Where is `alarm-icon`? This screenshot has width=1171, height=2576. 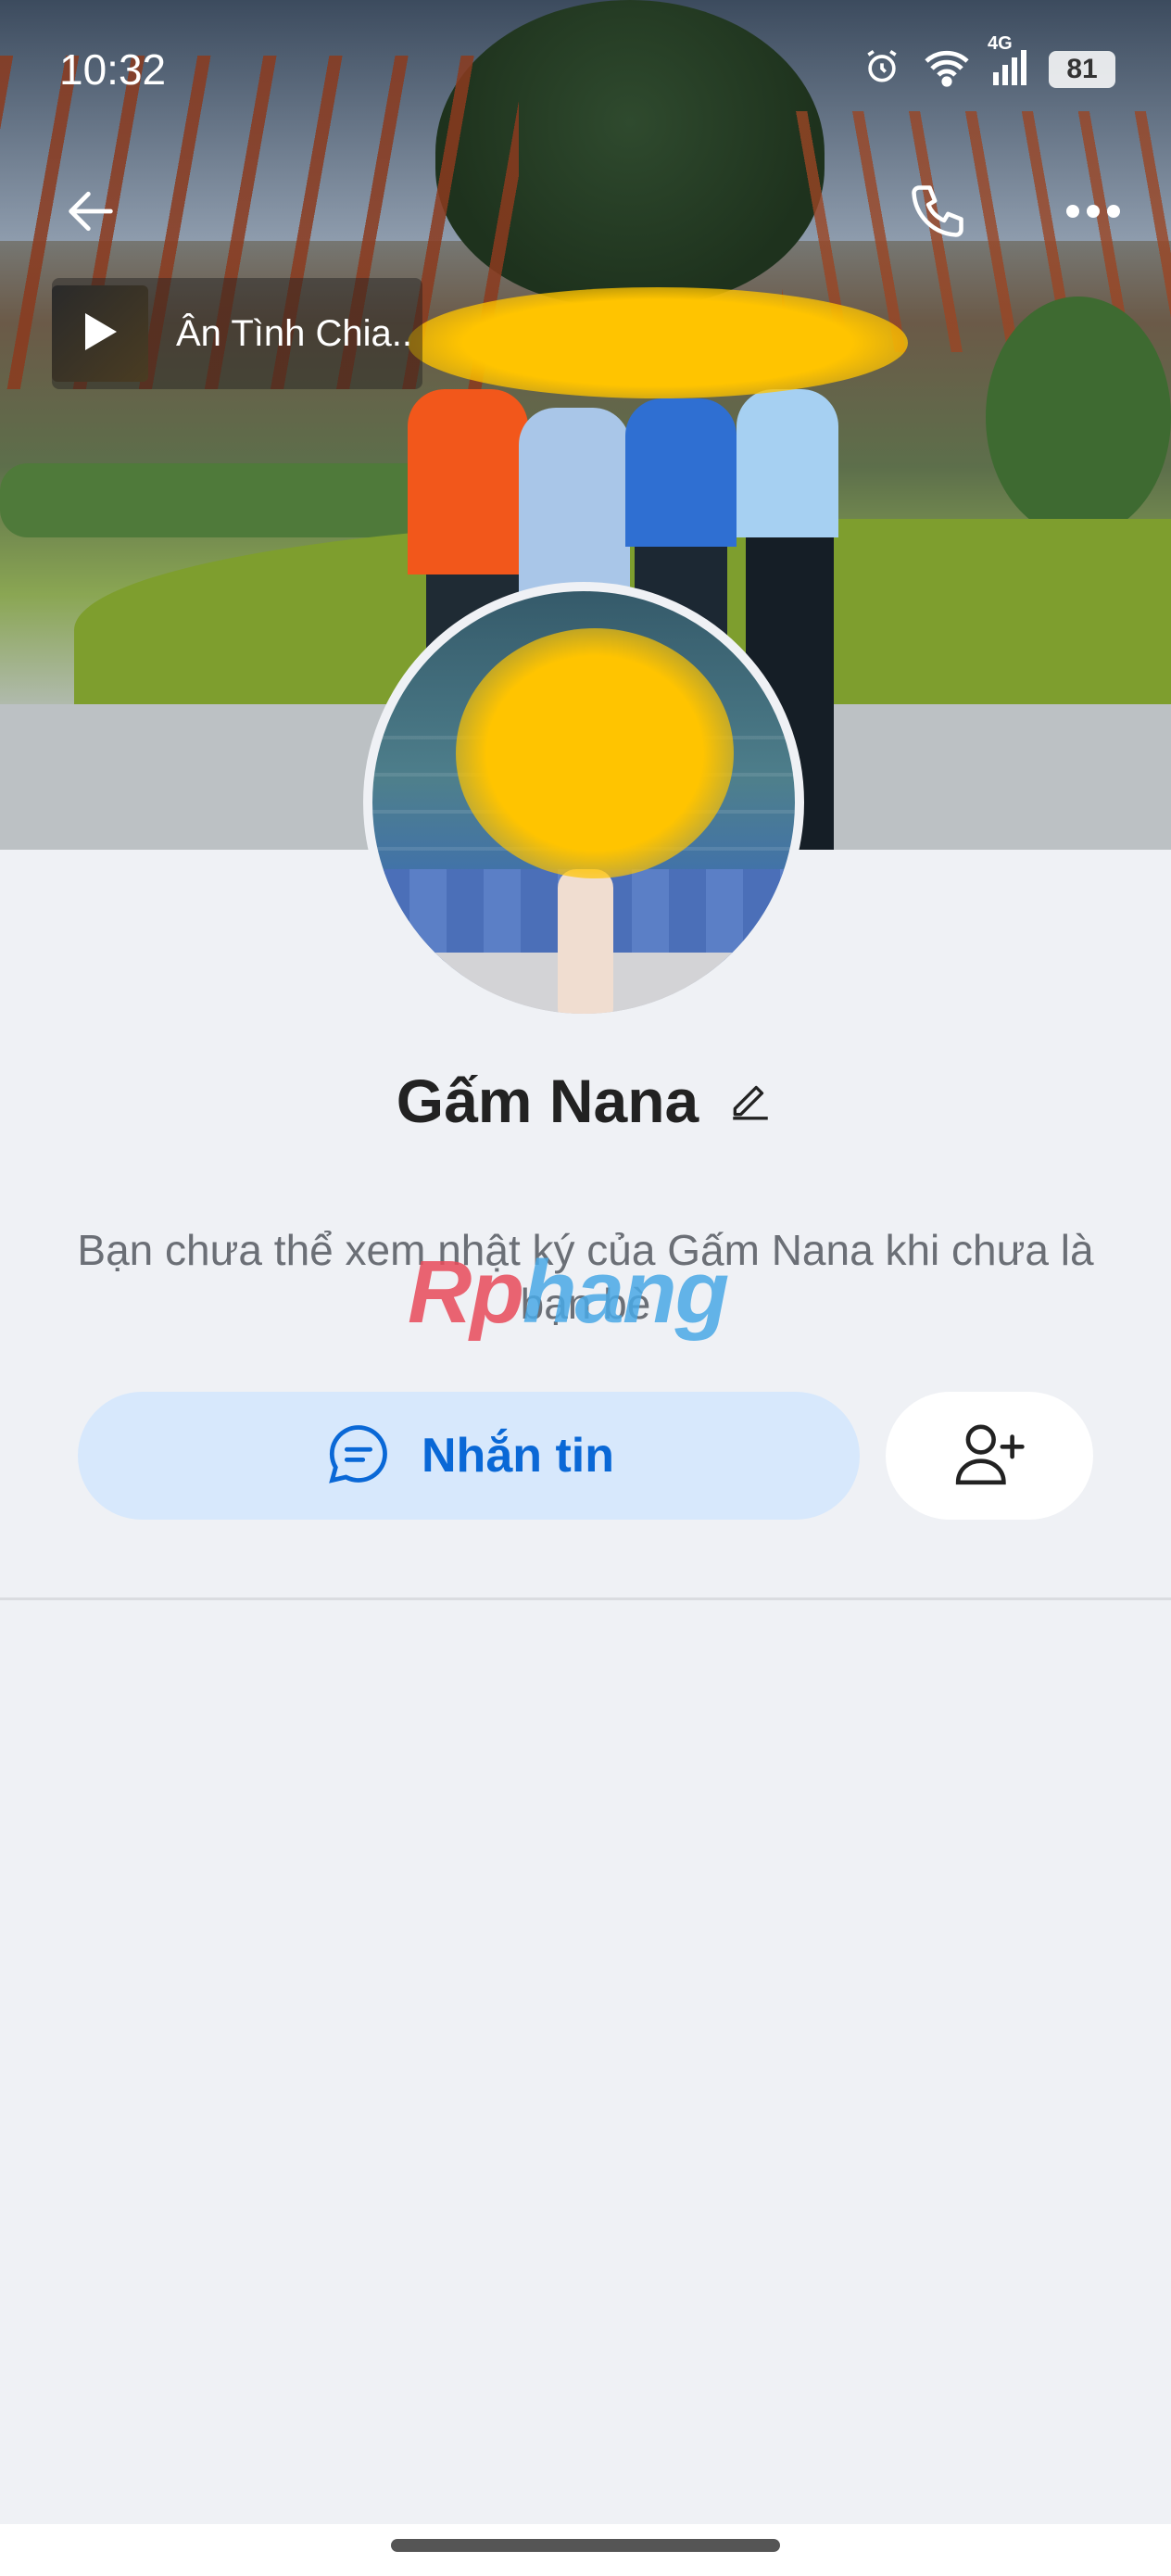 alarm-icon is located at coordinates (882, 69).